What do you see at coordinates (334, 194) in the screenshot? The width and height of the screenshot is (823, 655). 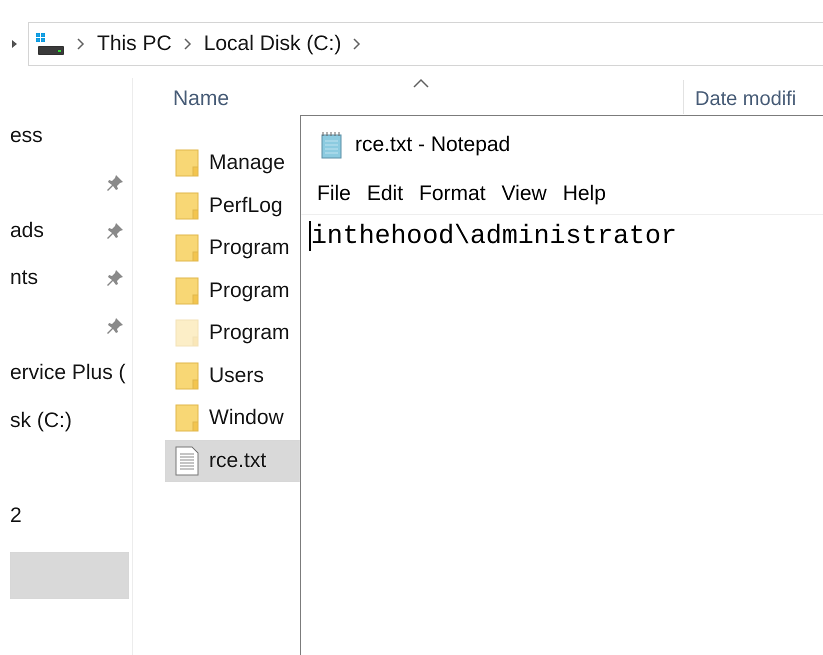 I see `menu-item: File` at bounding box center [334, 194].